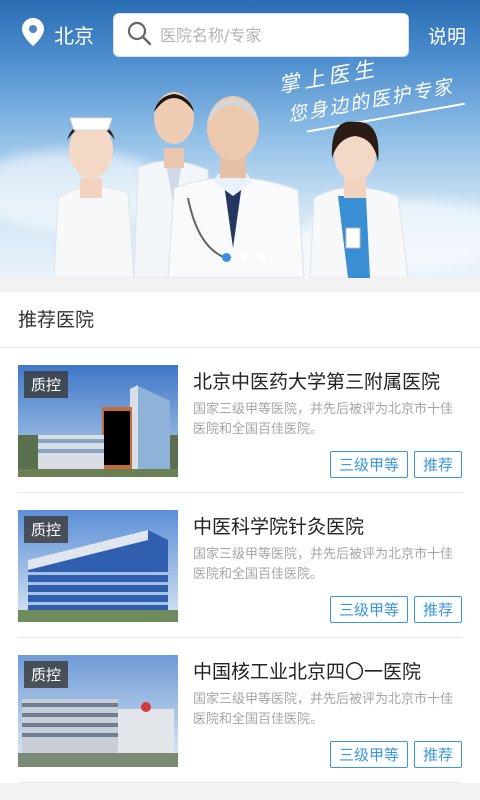  I want to click on carousel-indicator, so click(243, 257).